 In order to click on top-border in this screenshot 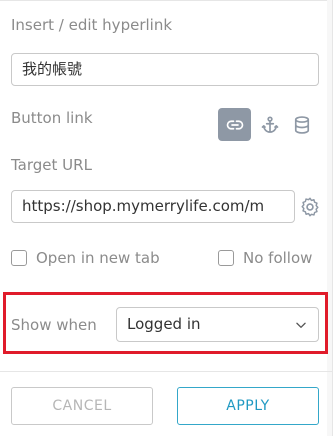, I will do `click(166, 0)`.